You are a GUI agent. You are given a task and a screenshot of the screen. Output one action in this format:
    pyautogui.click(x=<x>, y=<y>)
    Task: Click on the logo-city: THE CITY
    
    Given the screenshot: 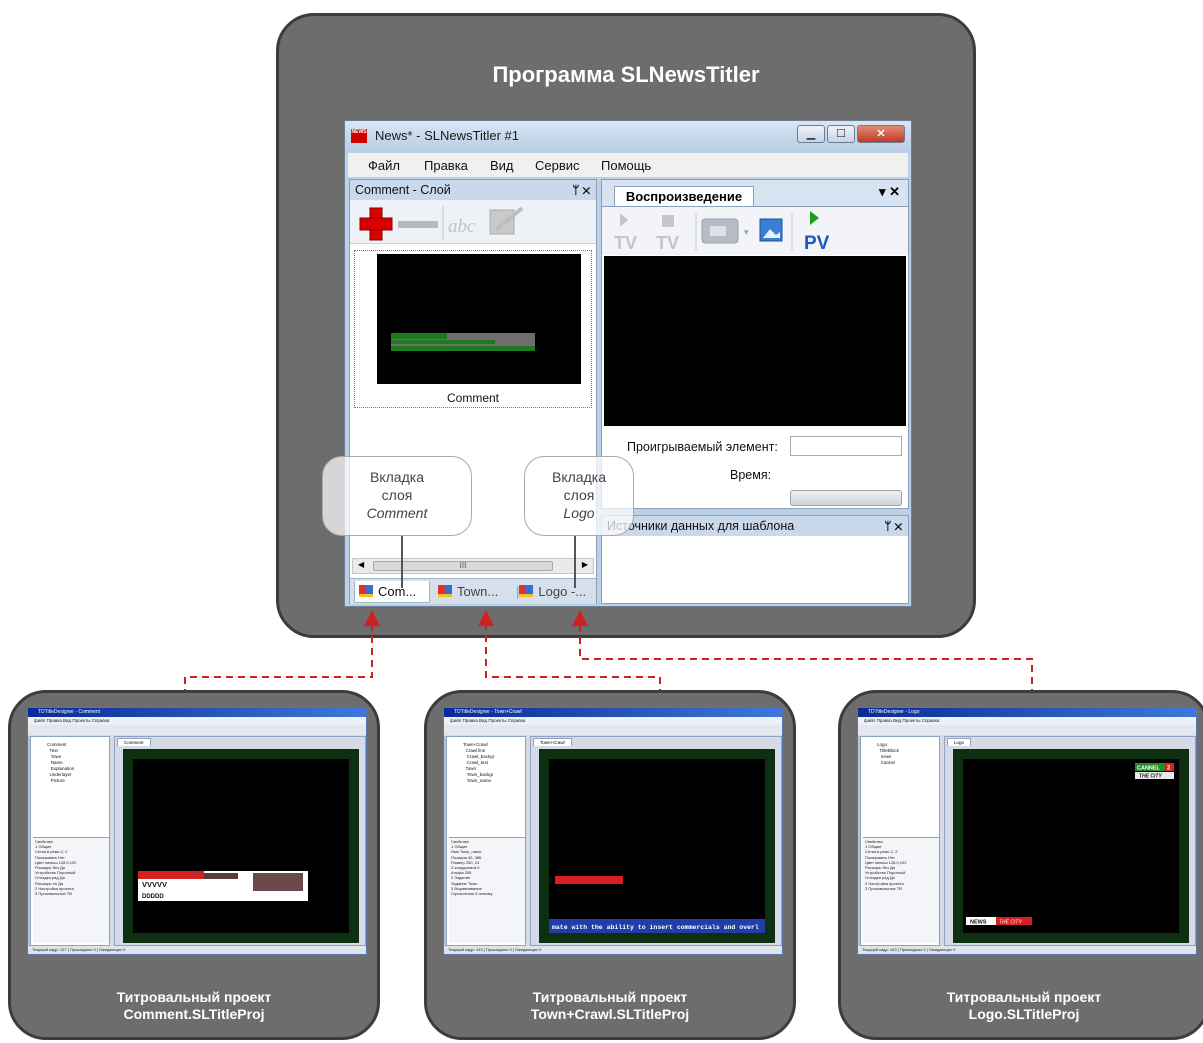 What is the action you would take?
    pyautogui.click(x=1150, y=777)
    